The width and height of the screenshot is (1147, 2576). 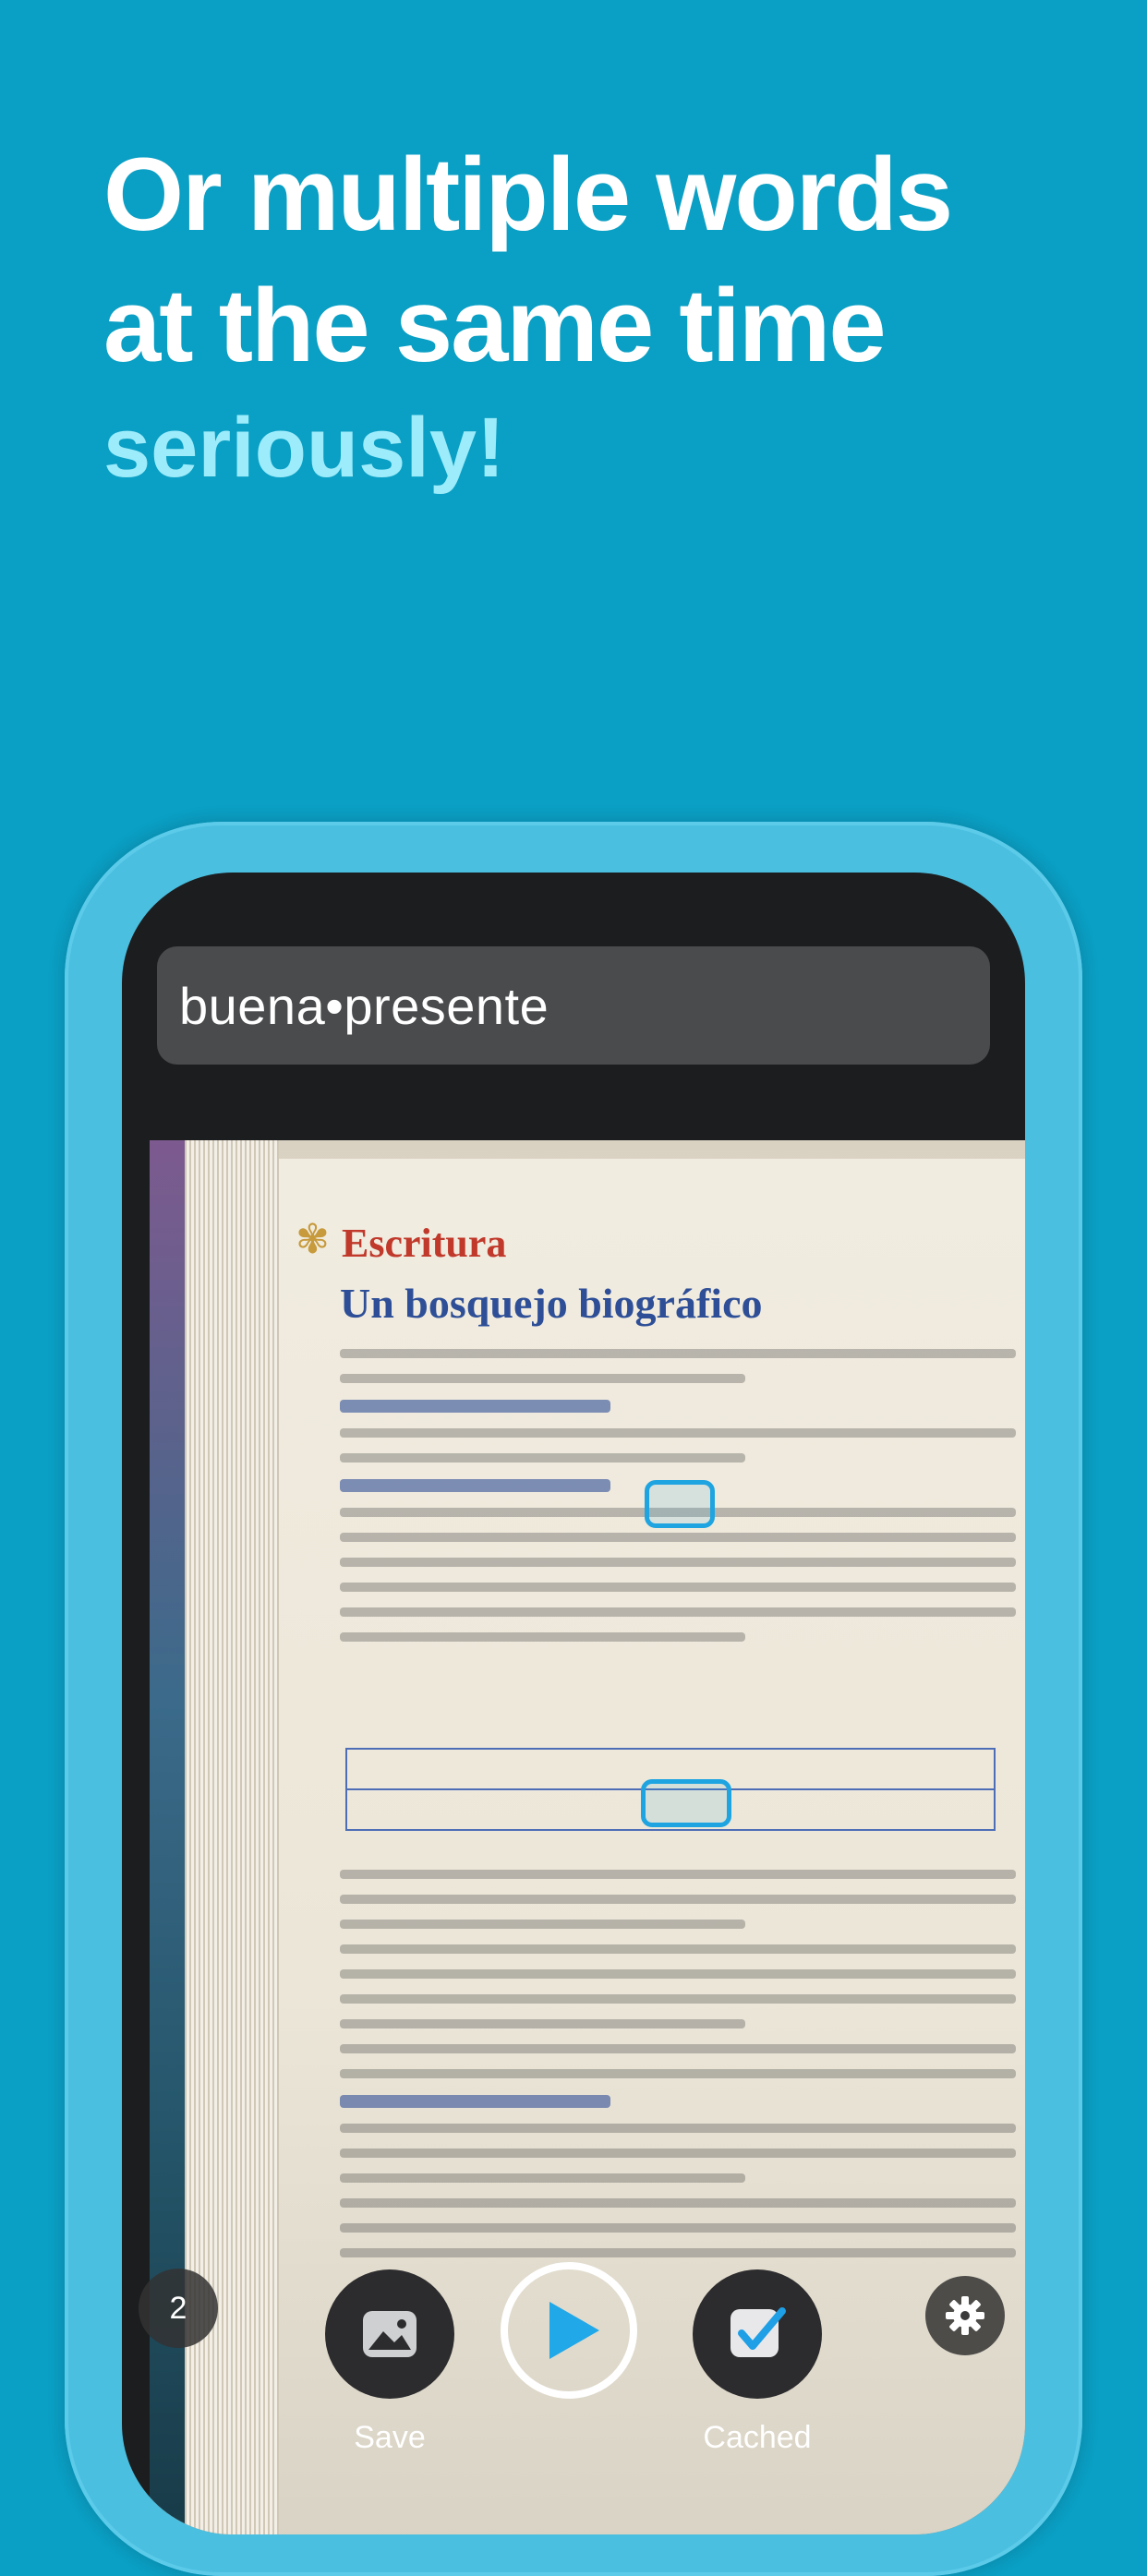 I want to click on page-count-badge: 2, so click(x=178, y=2308).